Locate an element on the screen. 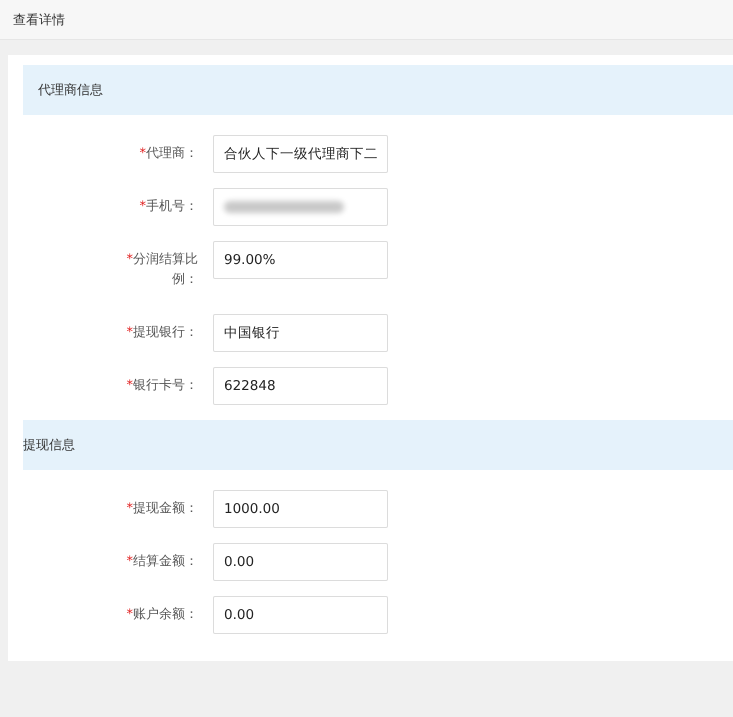  input-field: 1000.00 is located at coordinates (300, 509).